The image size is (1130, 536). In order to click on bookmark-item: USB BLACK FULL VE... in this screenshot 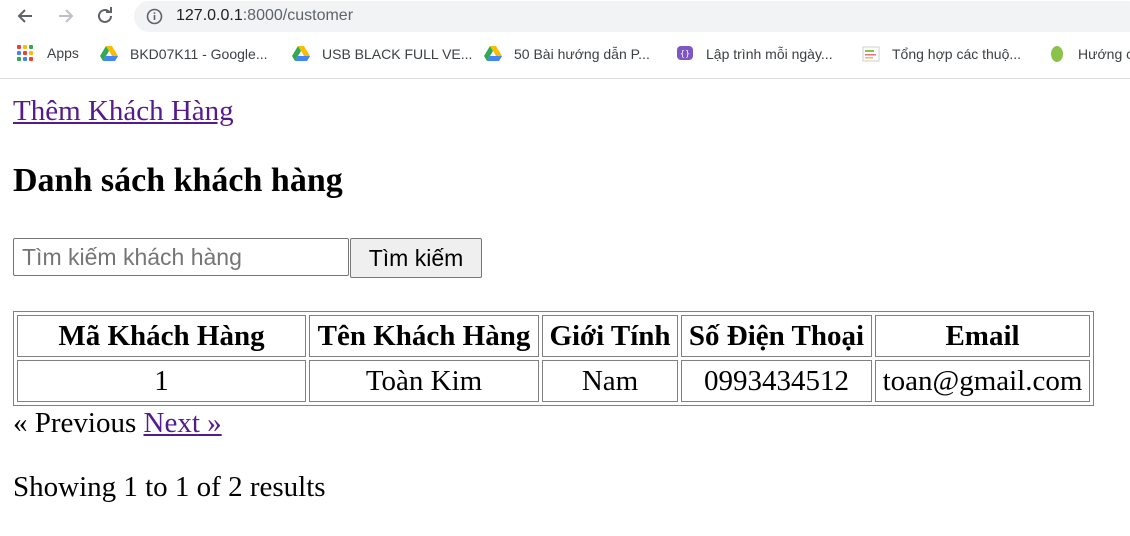, I will do `click(382, 54)`.